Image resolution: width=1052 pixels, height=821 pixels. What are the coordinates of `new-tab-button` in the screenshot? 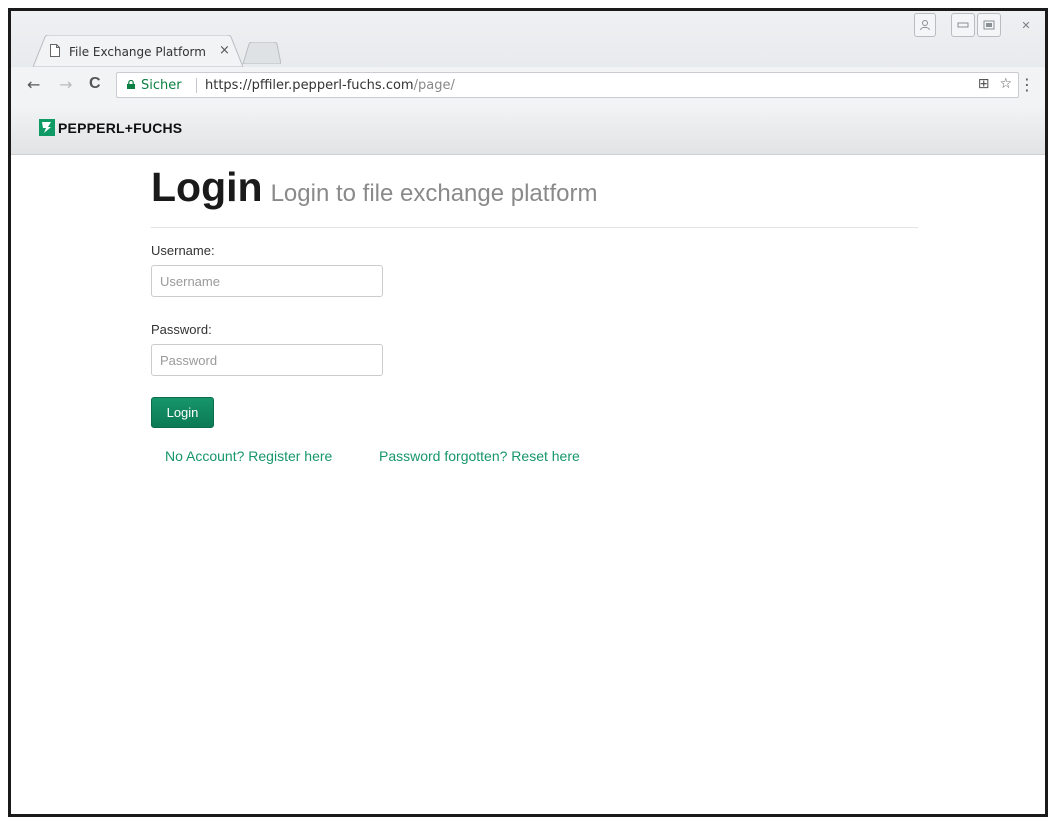 It's located at (261, 53).